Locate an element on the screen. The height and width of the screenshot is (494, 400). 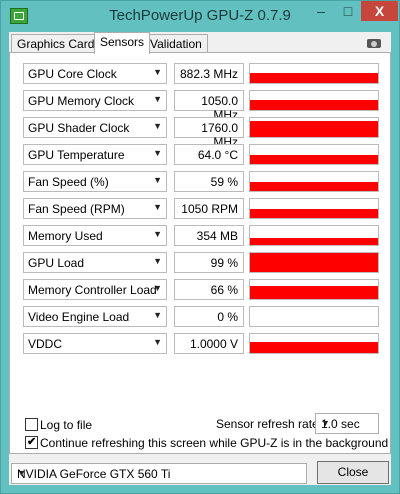
sensor-row: Fan Speed (RPM) ▼ 1050 RPM is located at coordinates (201, 208).